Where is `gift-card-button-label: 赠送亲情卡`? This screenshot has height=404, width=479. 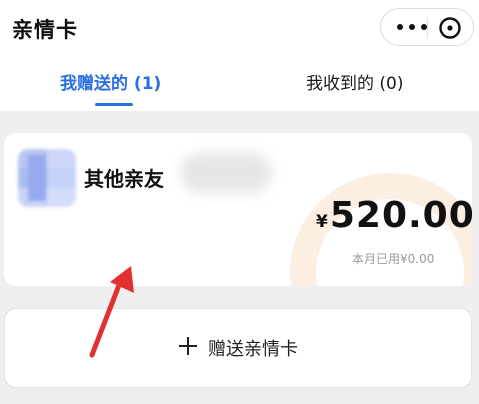
gift-card-button-label: 赠送亲情卡 is located at coordinates (253, 349).